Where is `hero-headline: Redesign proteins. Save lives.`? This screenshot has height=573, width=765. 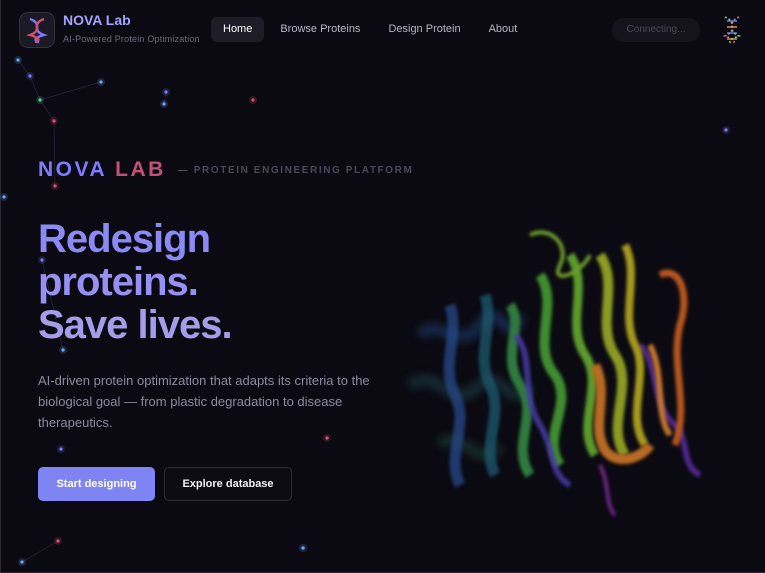 hero-headline: Redesign proteins. Save lives. is located at coordinates (135, 282).